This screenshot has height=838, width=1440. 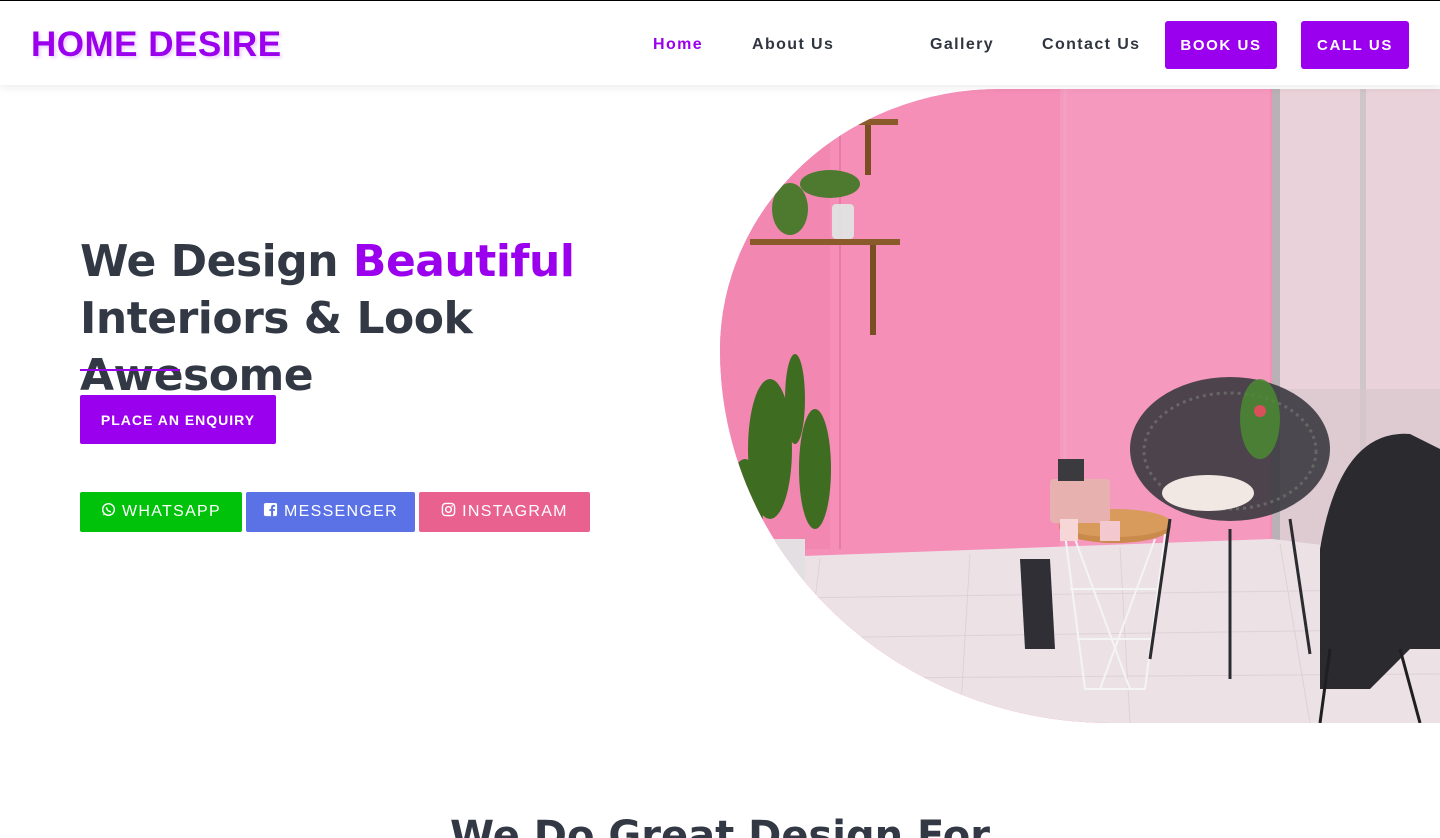 What do you see at coordinates (341, 511) in the screenshot?
I see `messenger-label: MESSENGER` at bounding box center [341, 511].